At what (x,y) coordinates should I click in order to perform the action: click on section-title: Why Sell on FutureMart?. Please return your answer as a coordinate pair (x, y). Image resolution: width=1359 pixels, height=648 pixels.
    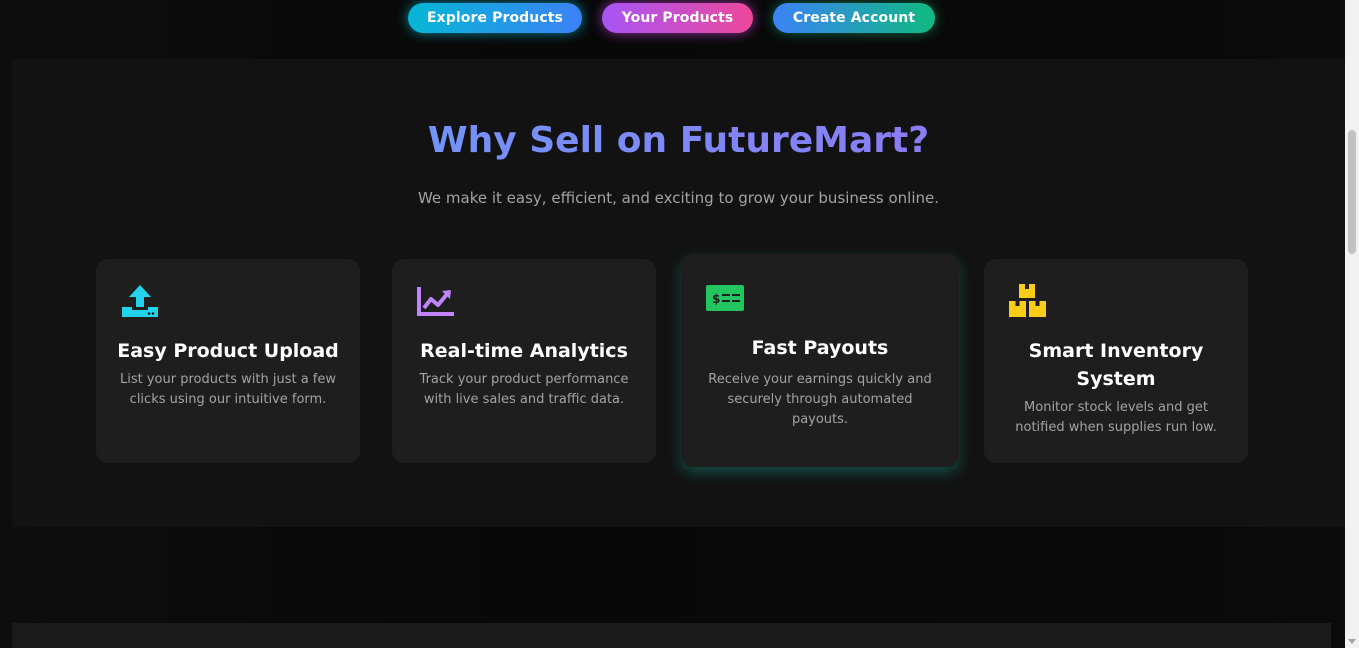
    Looking at the image, I should click on (678, 140).